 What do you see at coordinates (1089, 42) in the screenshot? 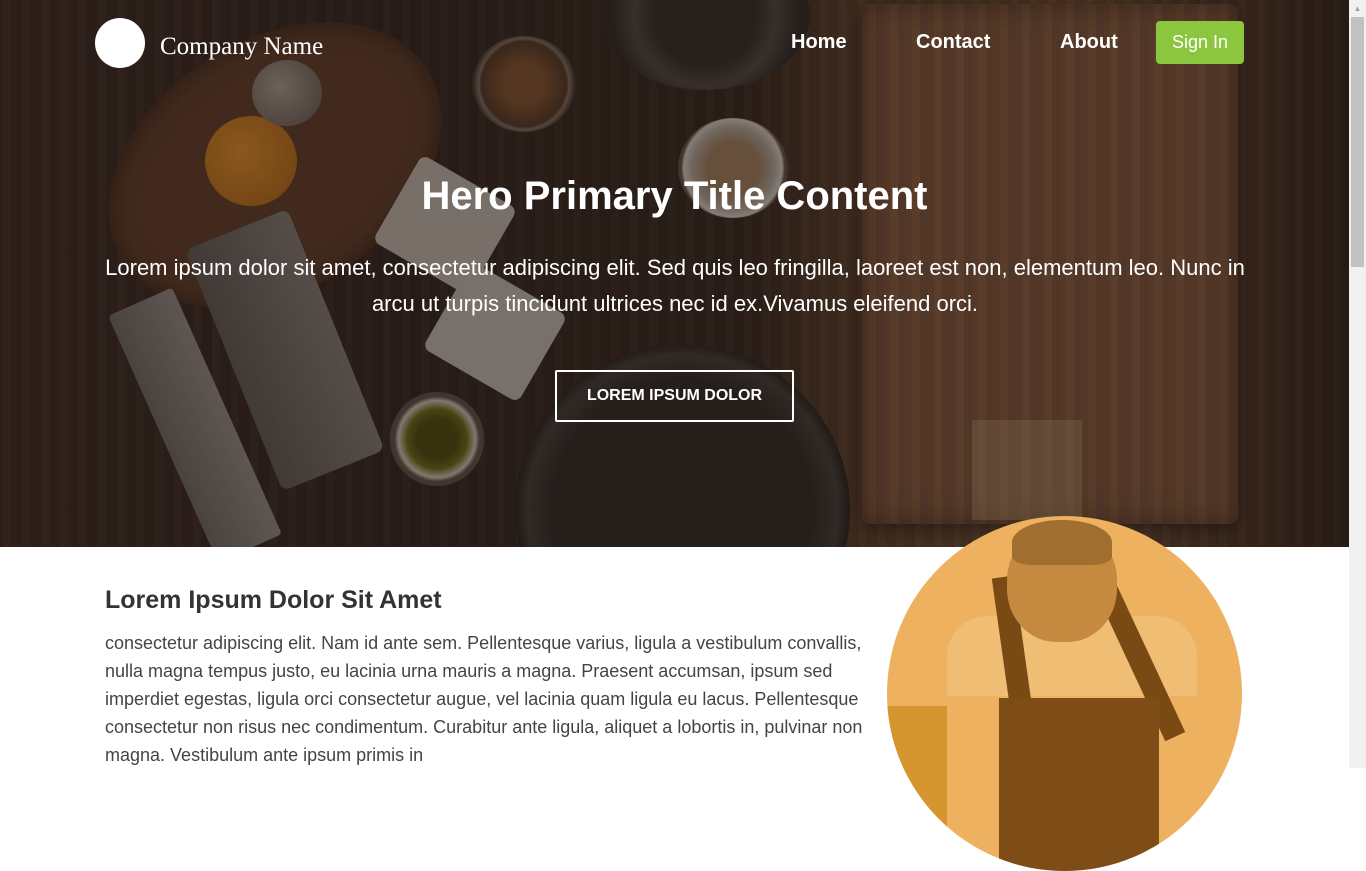
I see `nav-about: About` at bounding box center [1089, 42].